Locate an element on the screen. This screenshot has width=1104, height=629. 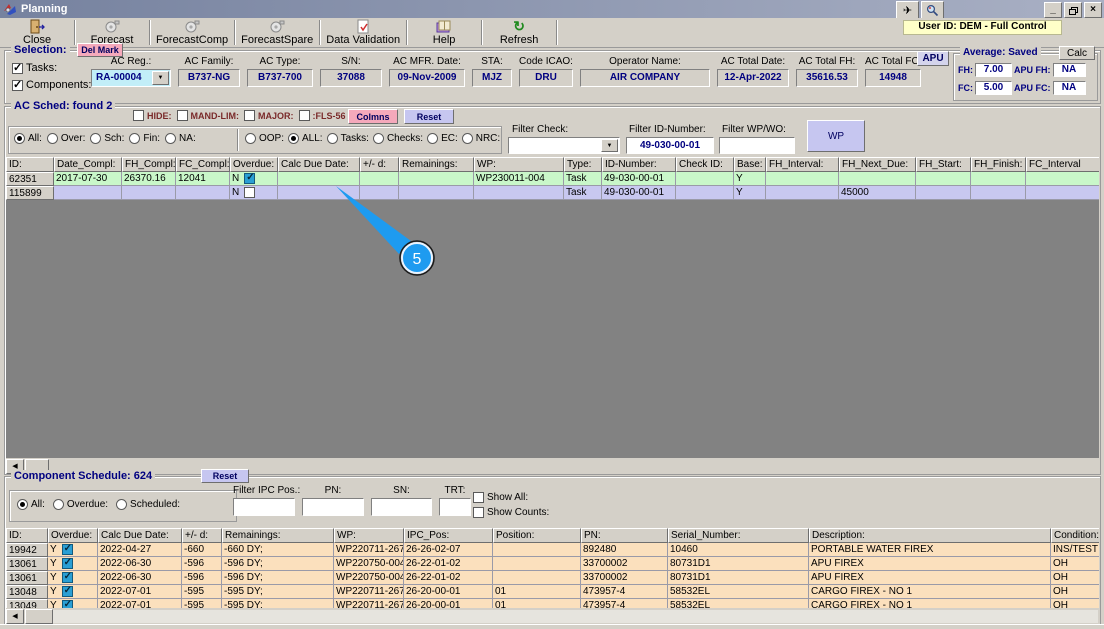
checkbox-item: Show Counts: is located at coordinates (511, 512).